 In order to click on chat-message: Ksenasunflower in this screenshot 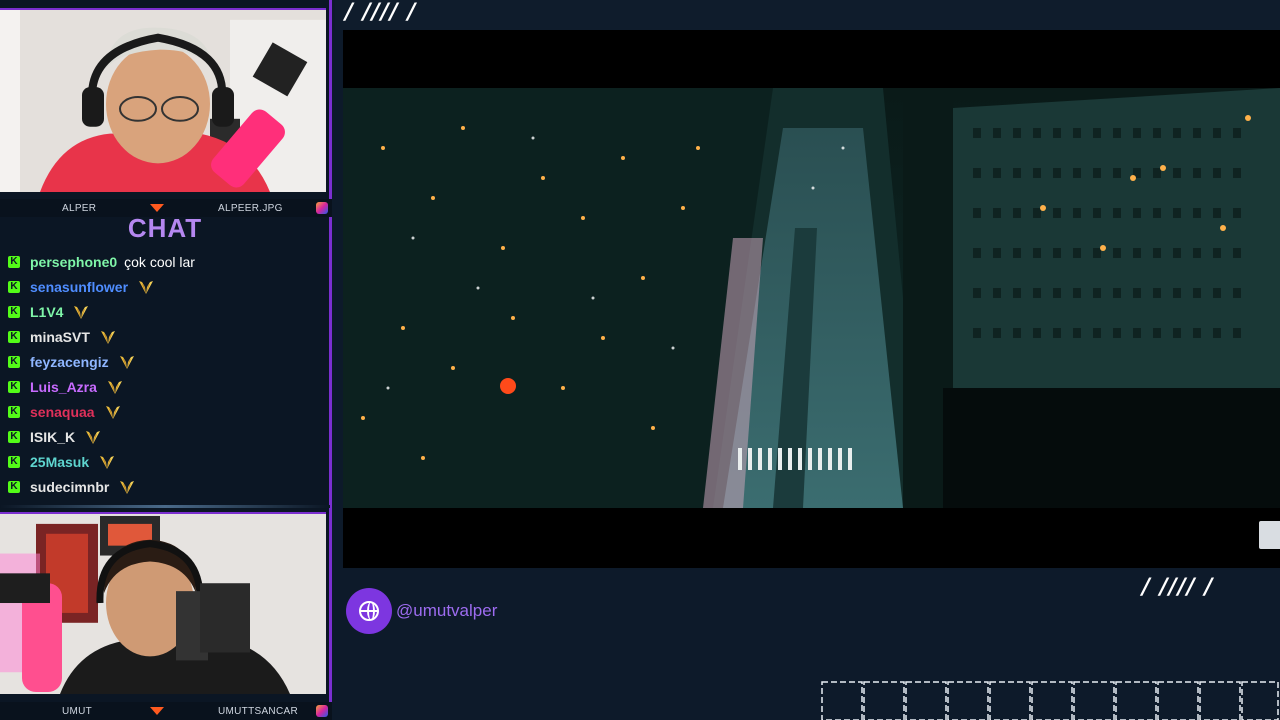, I will do `click(166, 286)`.